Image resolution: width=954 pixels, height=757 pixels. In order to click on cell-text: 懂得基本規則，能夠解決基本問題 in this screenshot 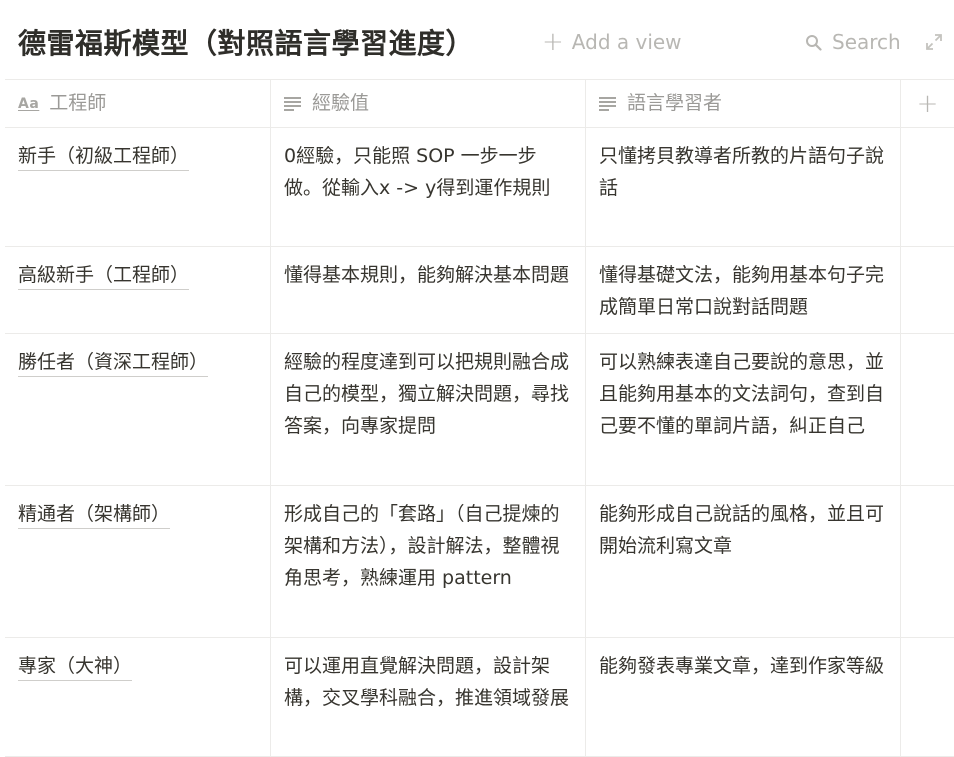, I will do `click(427, 275)`.